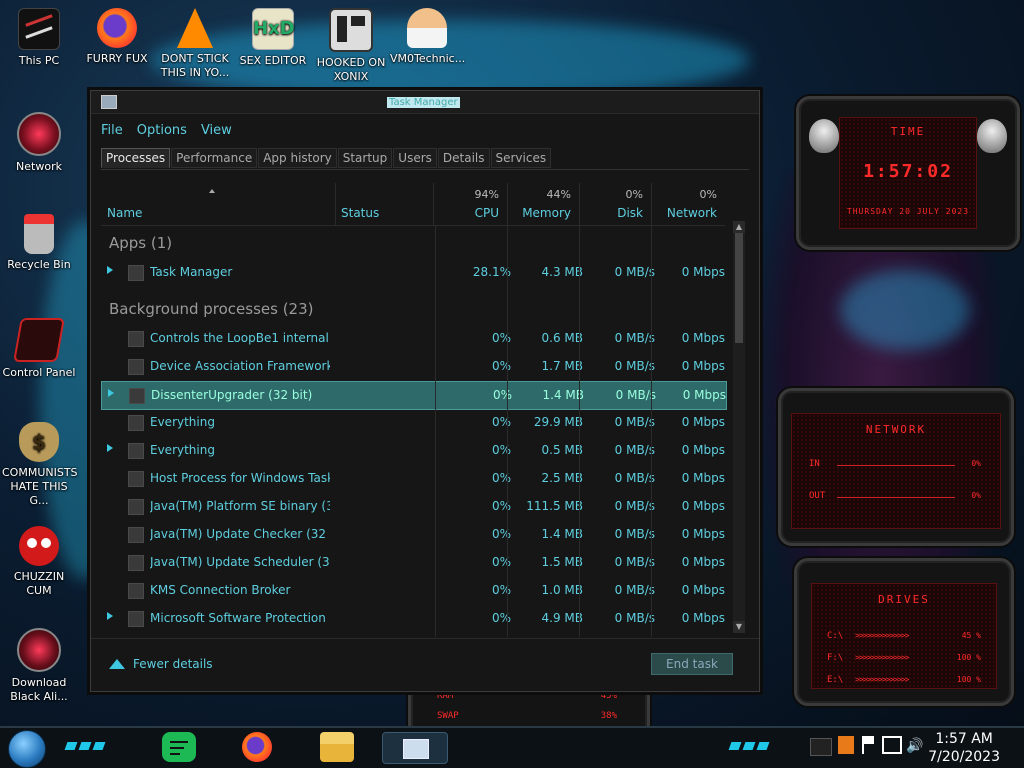  Describe the element at coordinates (384, 204) in the screenshot. I see `column-header-status: Status` at that location.